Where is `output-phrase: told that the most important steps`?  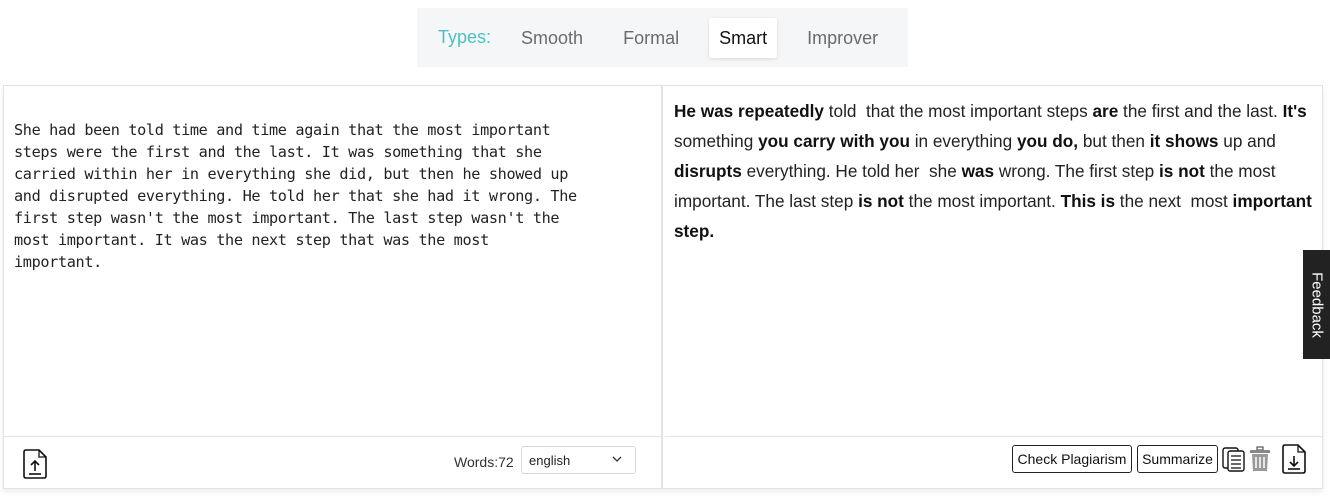
output-phrase: told that the most important steps is located at coordinates (958, 111).